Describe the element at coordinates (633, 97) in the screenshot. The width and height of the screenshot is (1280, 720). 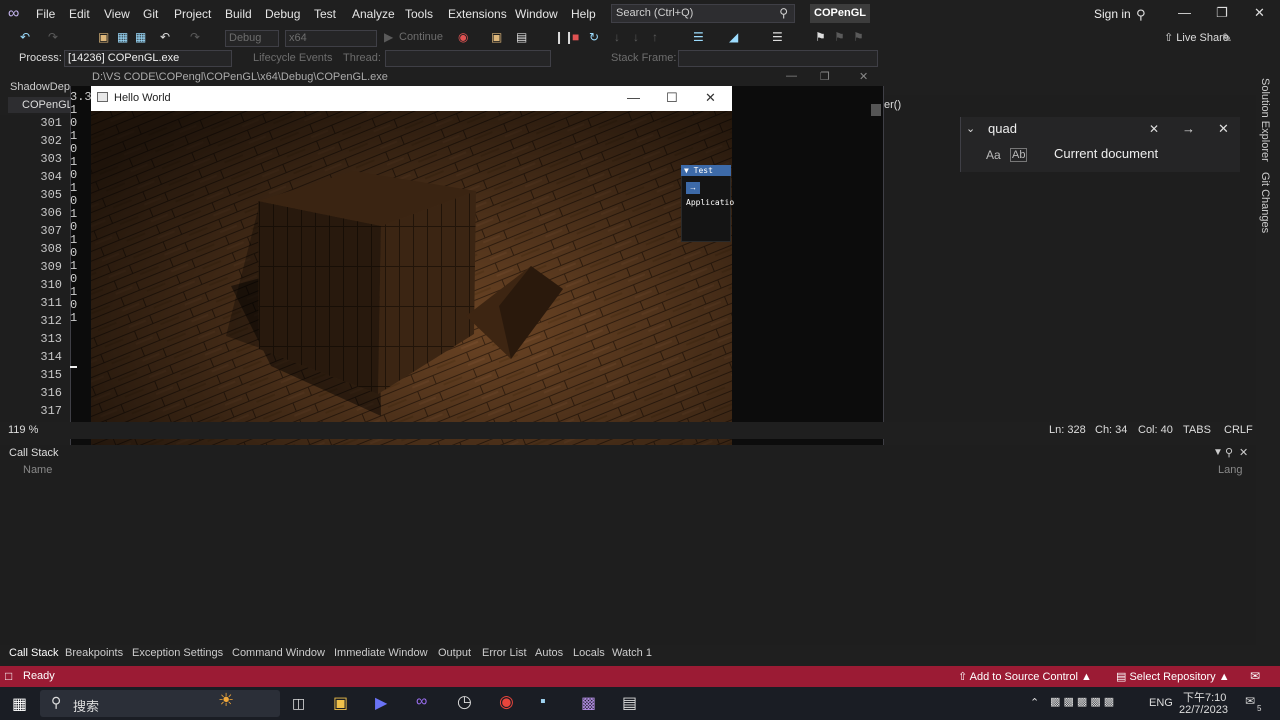
I see `gl-minimize-icon: —` at that location.